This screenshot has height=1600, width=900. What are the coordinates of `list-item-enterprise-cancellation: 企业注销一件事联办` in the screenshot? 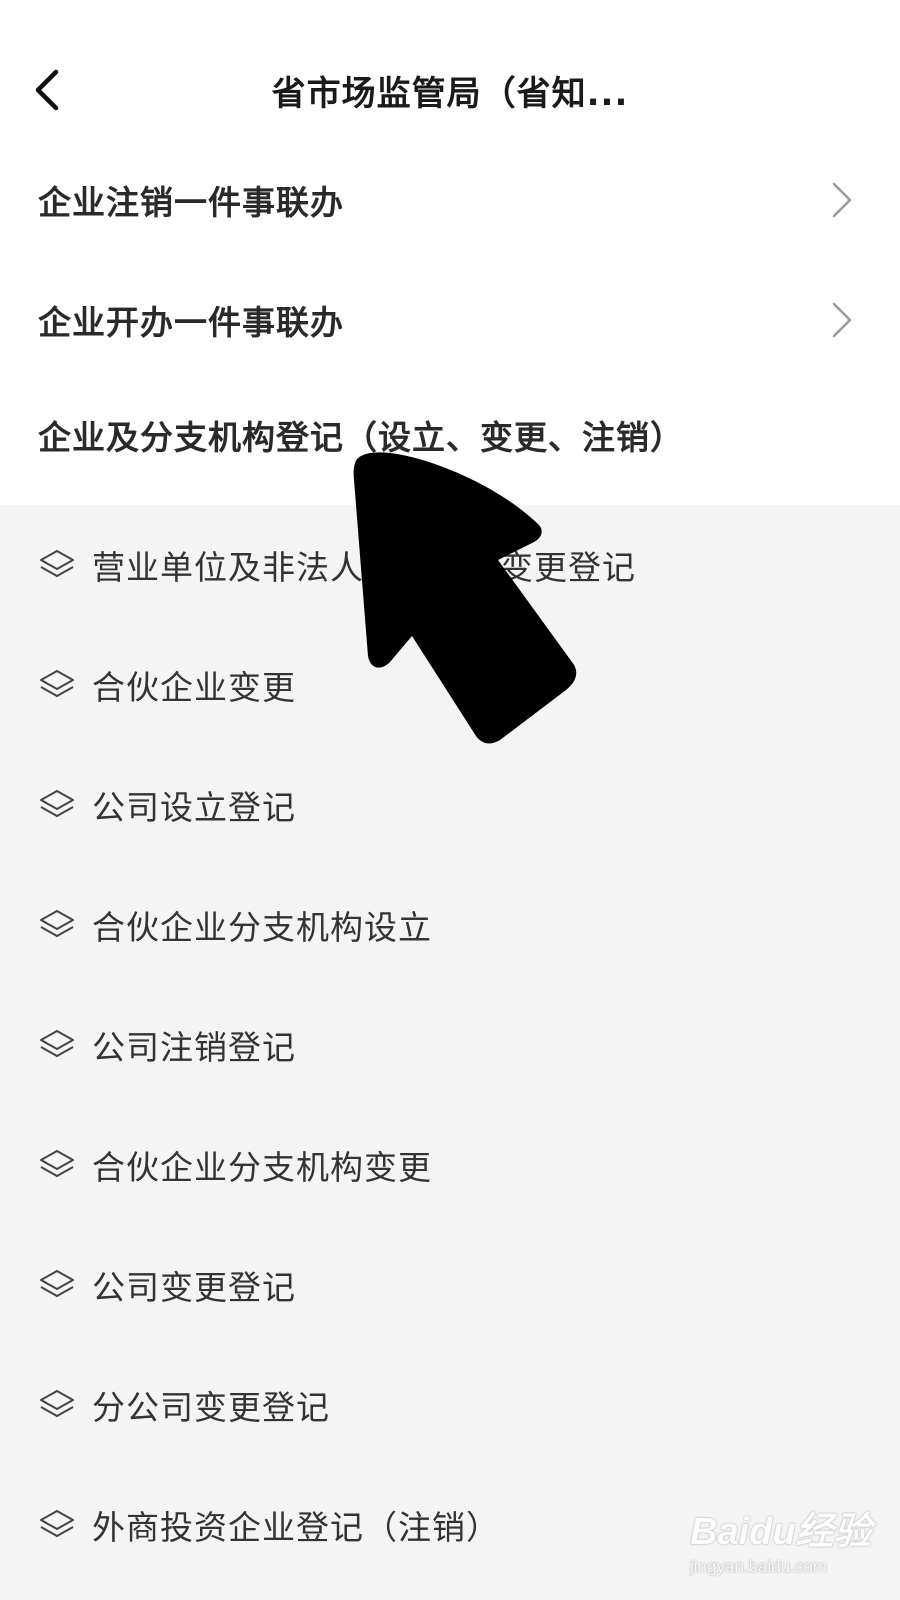 It's located at (450, 200).